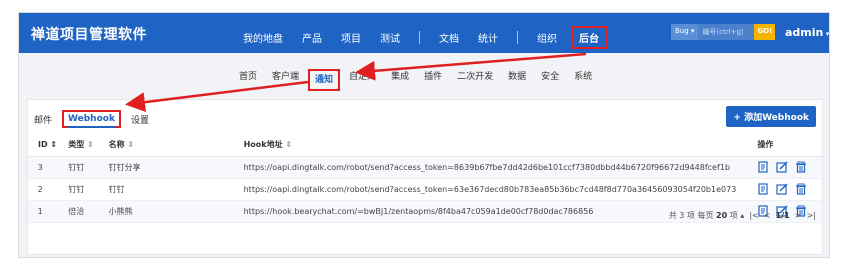 The width and height of the screenshot is (847, 267). I want to click on last-page-icon: >|, so click(811, 215).